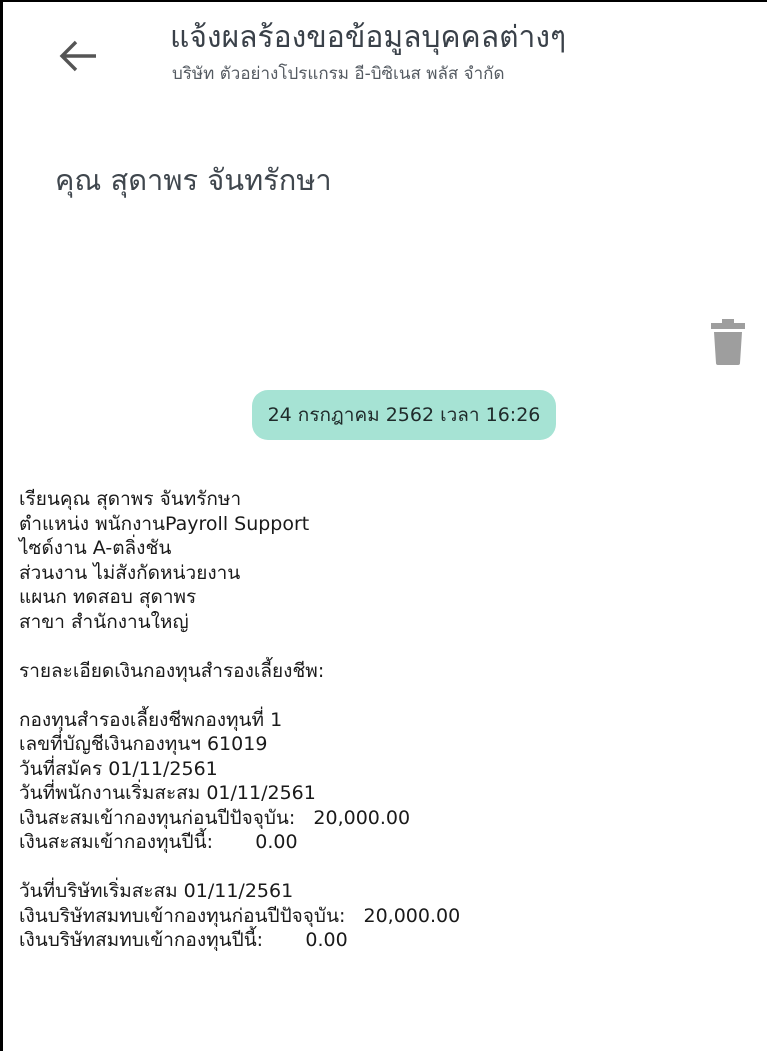 This screenshot has width=767, height=1051. I want to click on delete-button, so click(728, 344).